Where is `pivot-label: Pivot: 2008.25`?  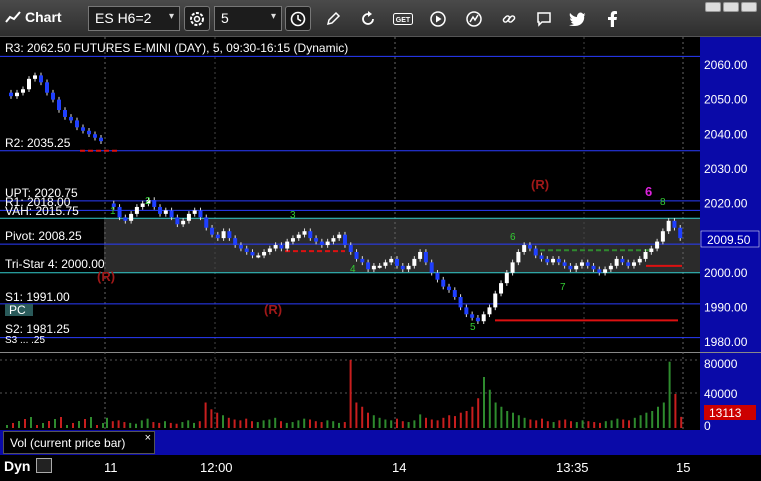
pivot-label: Pivot: 2008.25 is located at coordinates (43, 236).